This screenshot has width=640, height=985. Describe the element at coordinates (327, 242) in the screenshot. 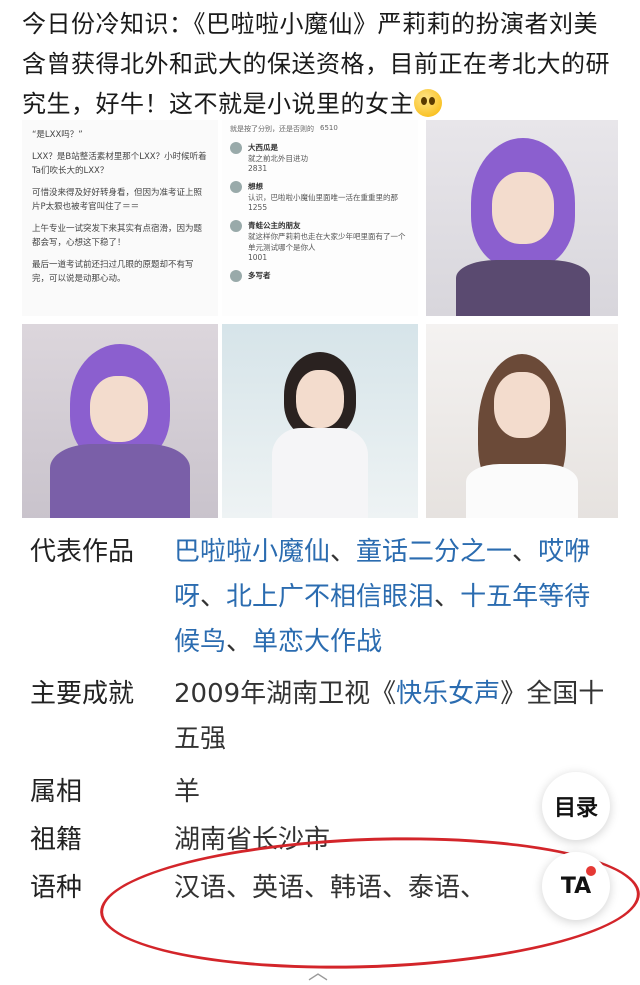

I see `comment-text: 就这样你严莉莉也走在大家少年吧里面有了一个单元测试哪个是你人` at that location.